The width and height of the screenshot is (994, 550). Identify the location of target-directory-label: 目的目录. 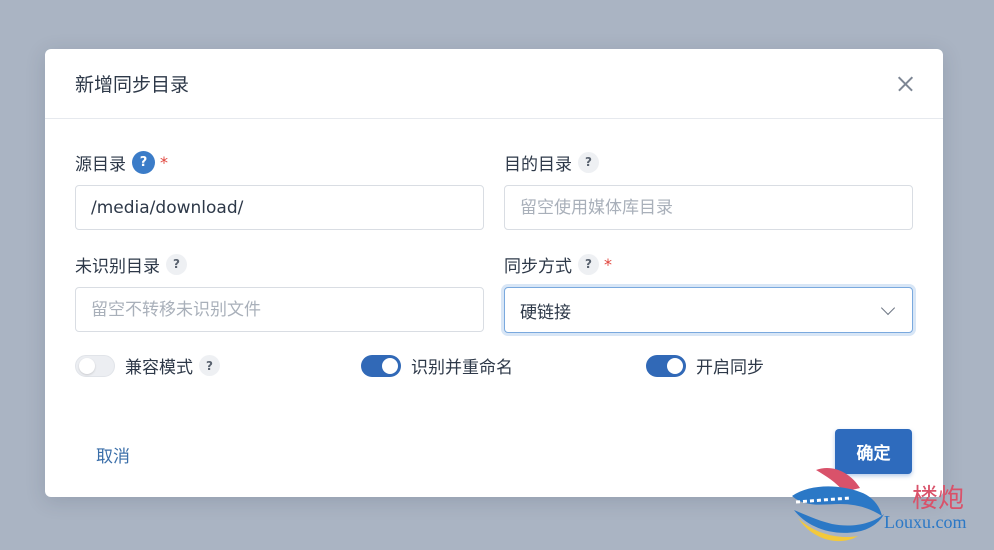
(538, 164).